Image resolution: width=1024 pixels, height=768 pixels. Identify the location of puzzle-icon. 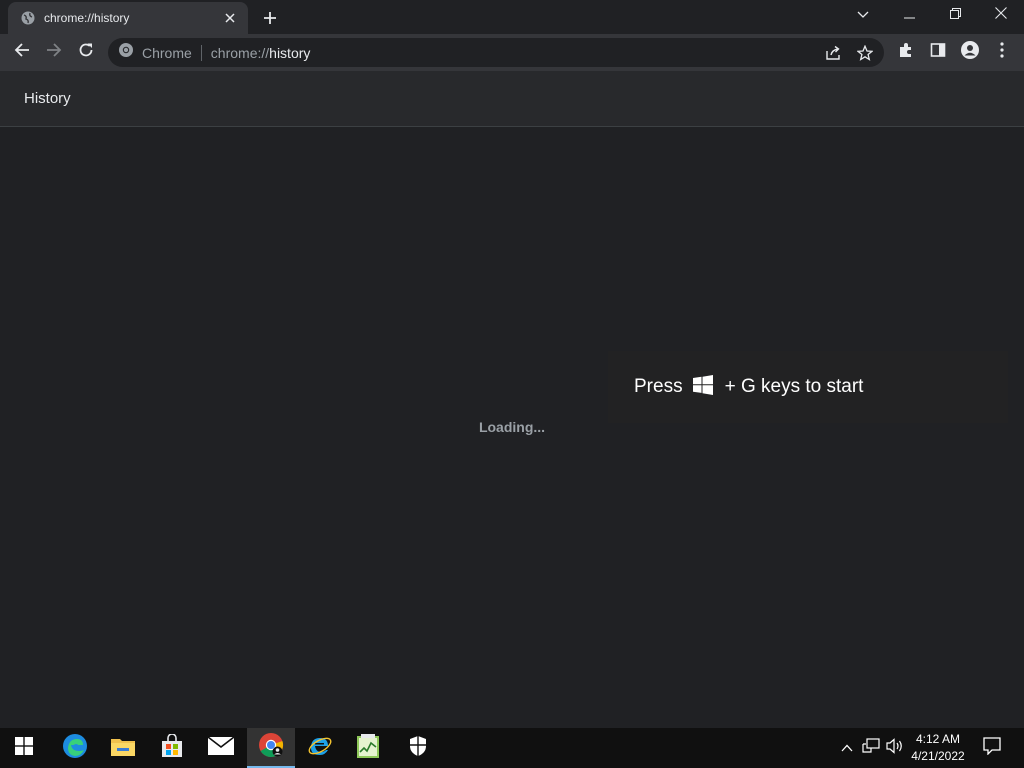
(906, 52).